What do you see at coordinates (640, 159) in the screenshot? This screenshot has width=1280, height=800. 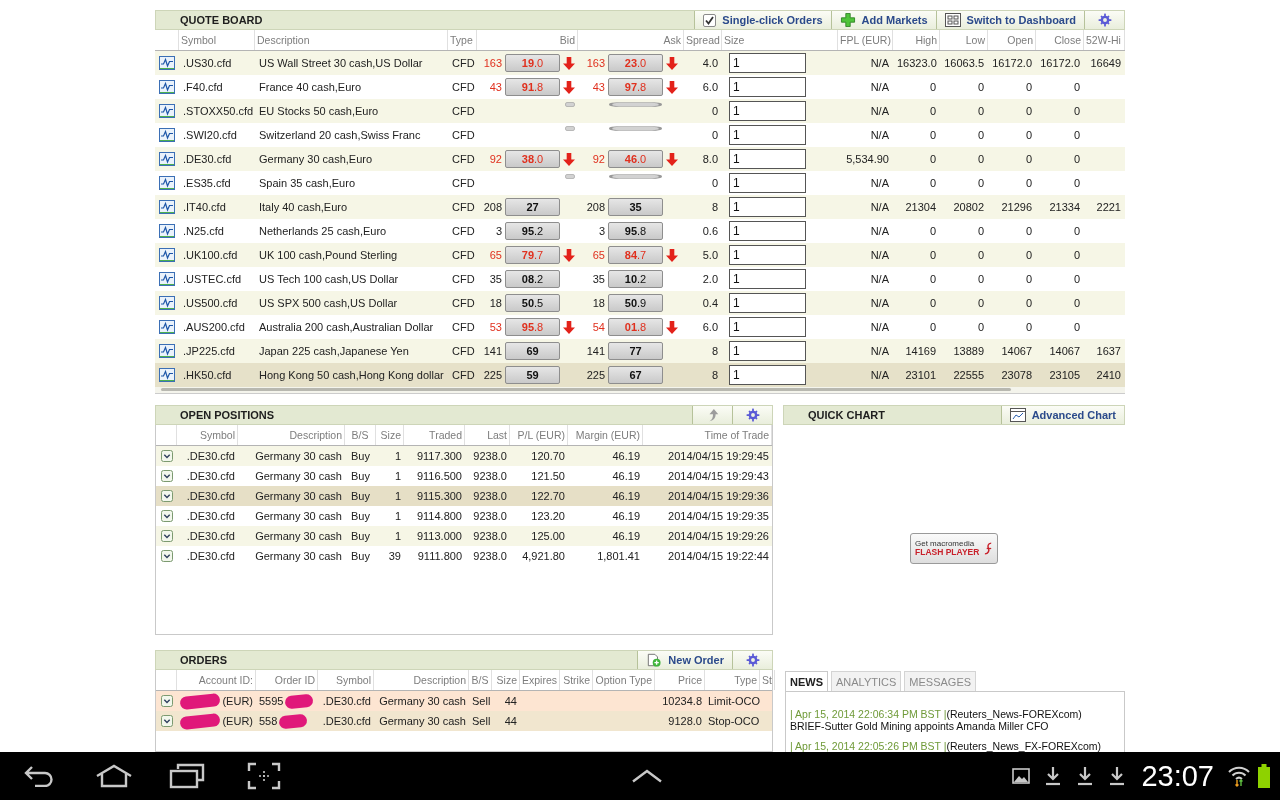 I see `quote-row: .DE30.cfd Germany 30 cash,Euro CFD 92 38.0 92 46.0 8.0 1 5,534.90 0 0 0 0` at bounding box center [640, 159].